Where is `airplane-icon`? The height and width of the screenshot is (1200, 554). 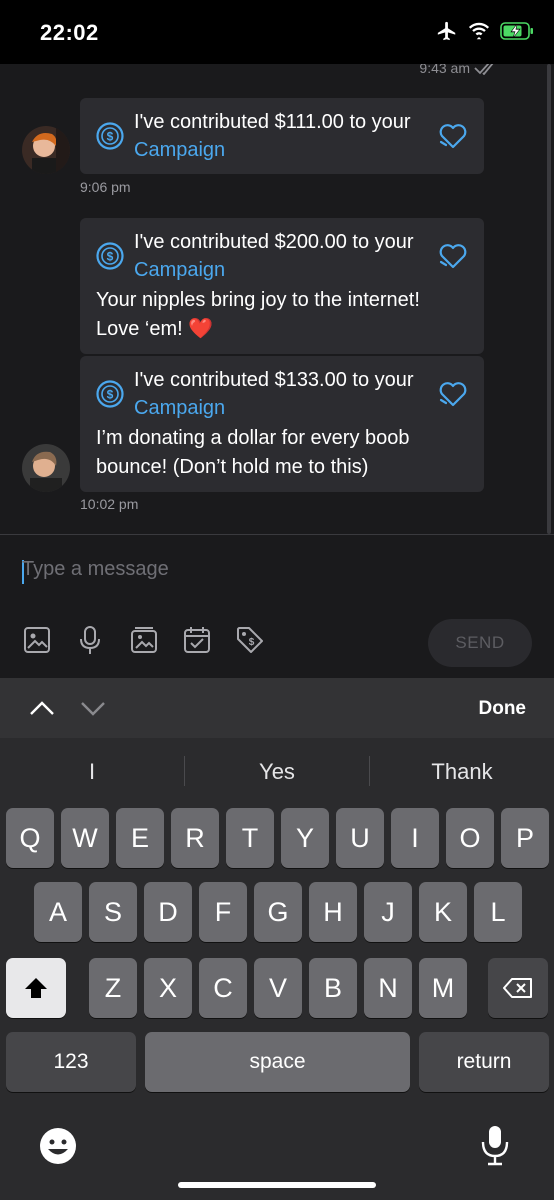 airplane-icon is located at coordinates (446, 31).